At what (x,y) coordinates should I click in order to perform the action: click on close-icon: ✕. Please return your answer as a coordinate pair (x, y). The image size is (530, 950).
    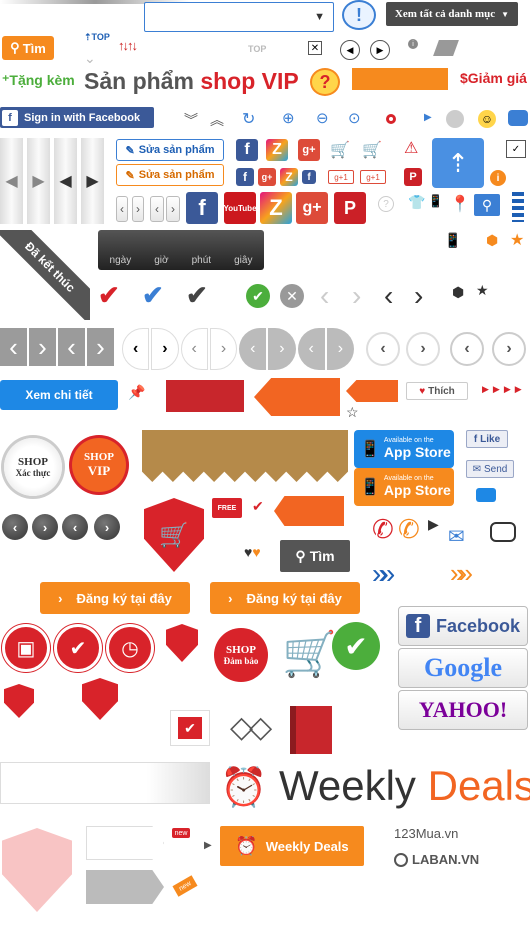
    Looking at the image, I should click on (315, 48).